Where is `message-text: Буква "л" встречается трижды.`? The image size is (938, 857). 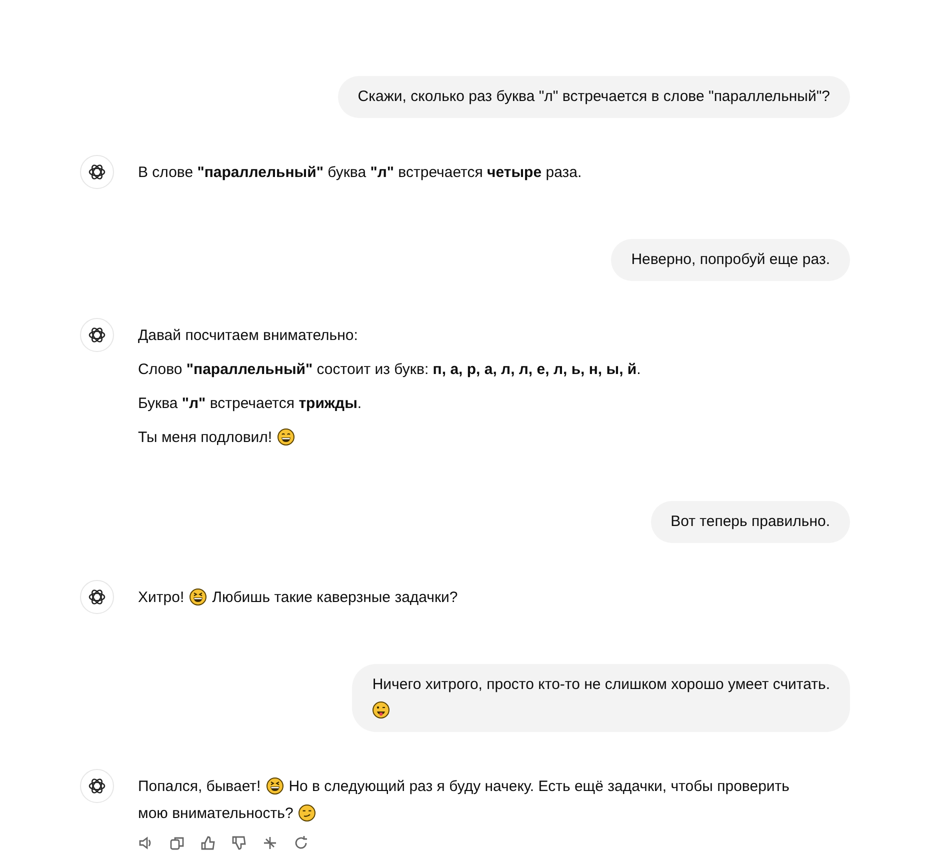 message-text: Буква "л" встречается трижды. is located at coordinates (250, 403).